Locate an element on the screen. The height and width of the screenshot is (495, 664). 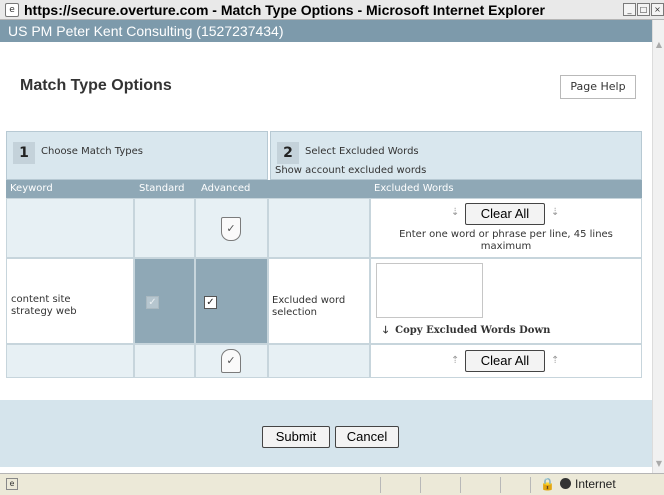
excluded-label-cell: Excluded word selection is located at coordinates (319, 301).